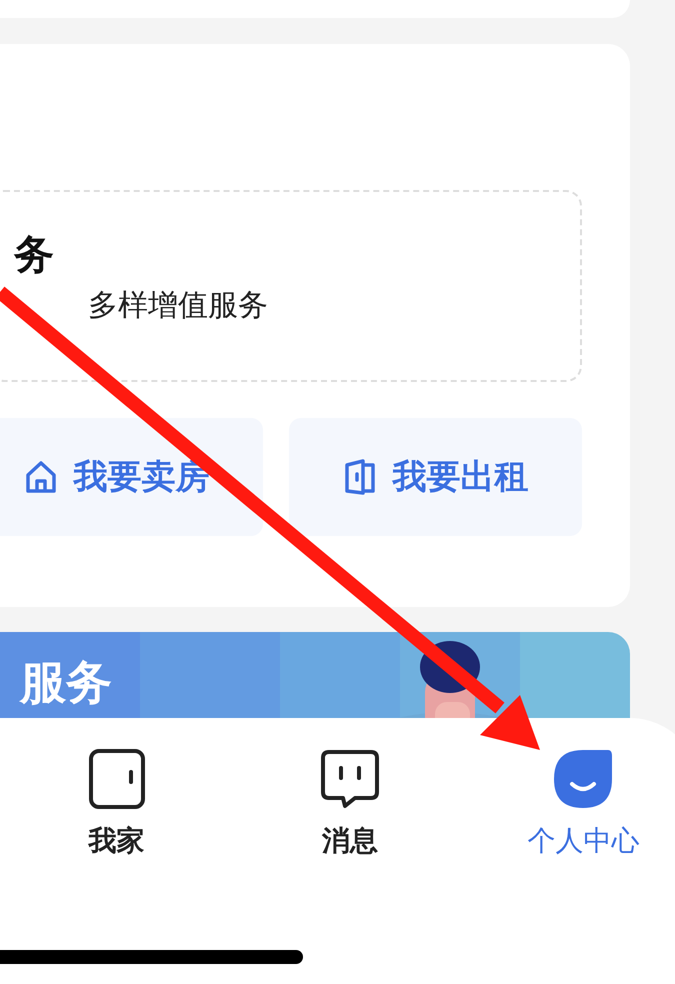  What do you see at coordinates (41, 477) in the screenshot?
I see `house-icon` at bounding box center [41, 477].